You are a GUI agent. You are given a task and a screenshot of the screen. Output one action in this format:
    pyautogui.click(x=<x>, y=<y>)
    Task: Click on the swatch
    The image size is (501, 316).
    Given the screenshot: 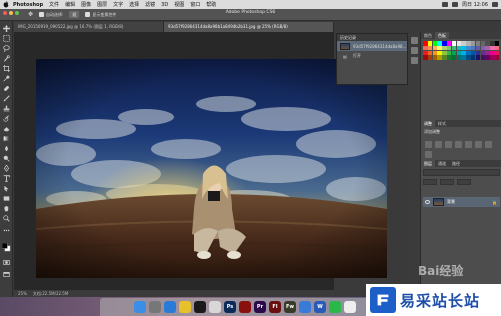 What is the action you would take?
    pyautogui.click(x=497, y=57)
    